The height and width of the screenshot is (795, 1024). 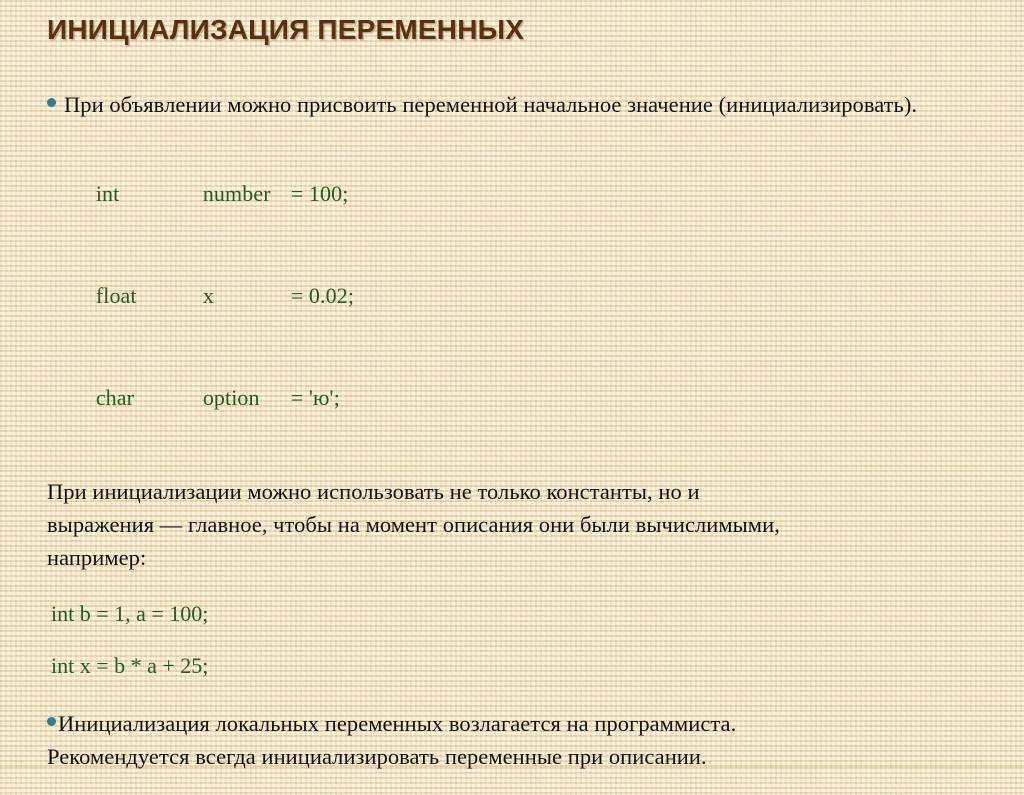 What do you see at coordinates (537, 194) in the screenshot?
I see `code-row: int number = 100;` at bounding box center [537, 194].